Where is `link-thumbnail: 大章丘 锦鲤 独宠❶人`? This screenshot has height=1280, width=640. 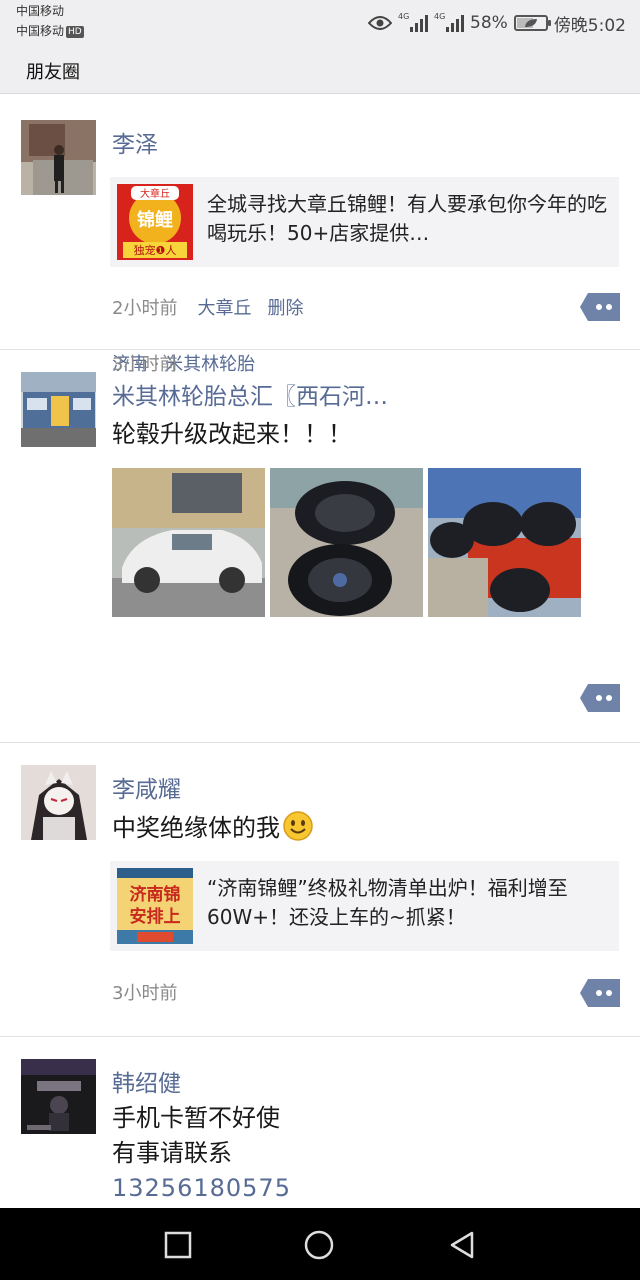 link-thumbnail: 大章丘 锦鲤 独宠❶人 is located at coordinates (155, 222).